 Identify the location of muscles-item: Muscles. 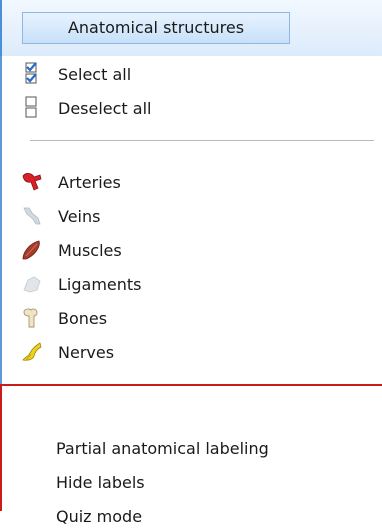
(190, 250).